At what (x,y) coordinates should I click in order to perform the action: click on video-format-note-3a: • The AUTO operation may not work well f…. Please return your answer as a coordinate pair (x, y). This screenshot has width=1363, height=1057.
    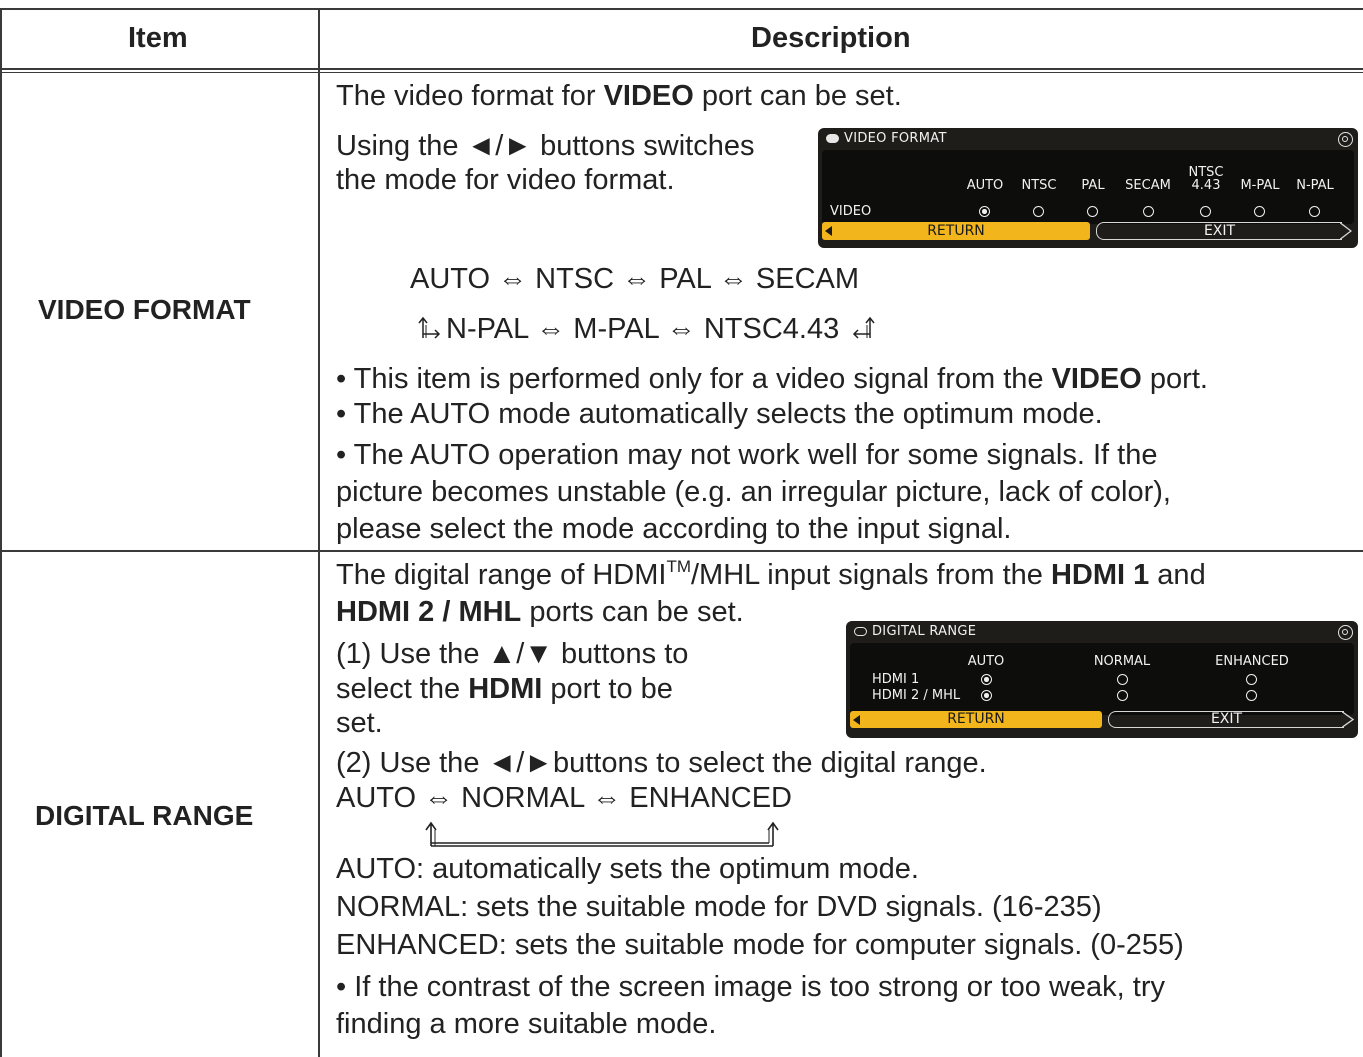
    Looking at the image, I should click on (747, 455).